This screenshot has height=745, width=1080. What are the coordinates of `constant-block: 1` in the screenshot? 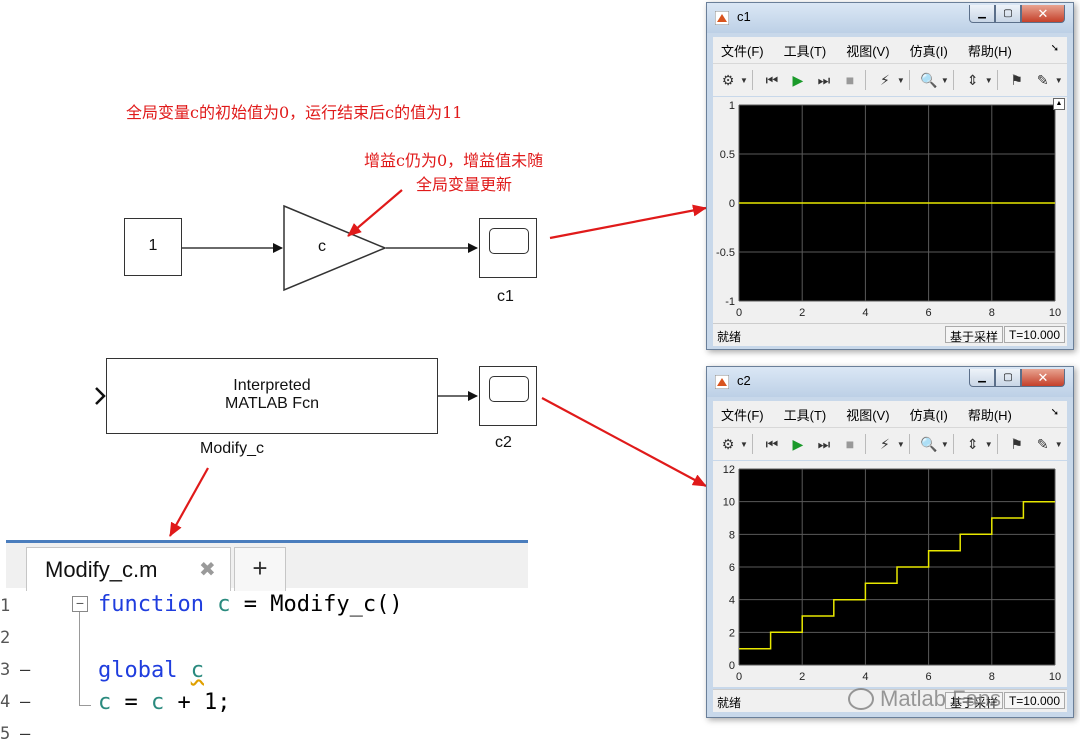 It's located at (153, 247).